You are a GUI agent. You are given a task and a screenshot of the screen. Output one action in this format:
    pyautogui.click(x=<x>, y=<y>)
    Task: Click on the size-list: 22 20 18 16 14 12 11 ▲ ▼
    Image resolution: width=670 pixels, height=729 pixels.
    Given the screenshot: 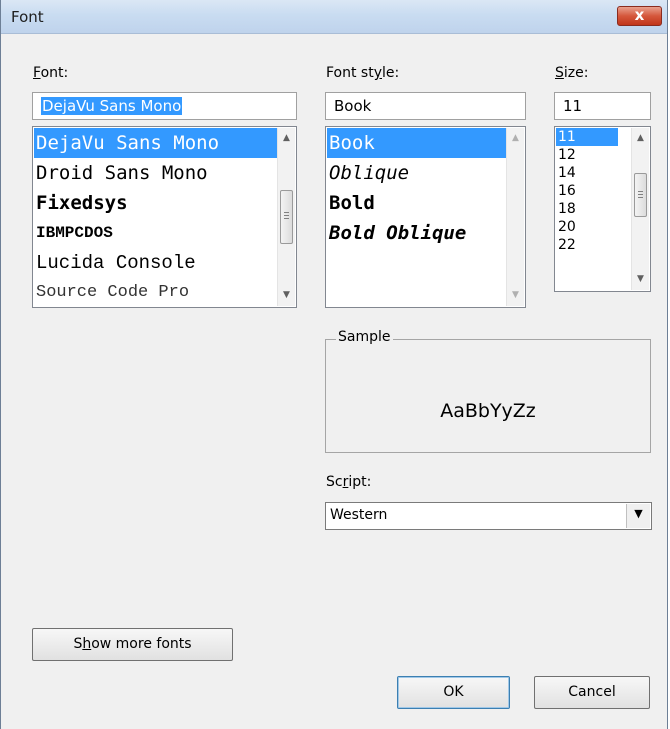 What is the action you would take?
    pyautogui.click(x=602, y=209)
    